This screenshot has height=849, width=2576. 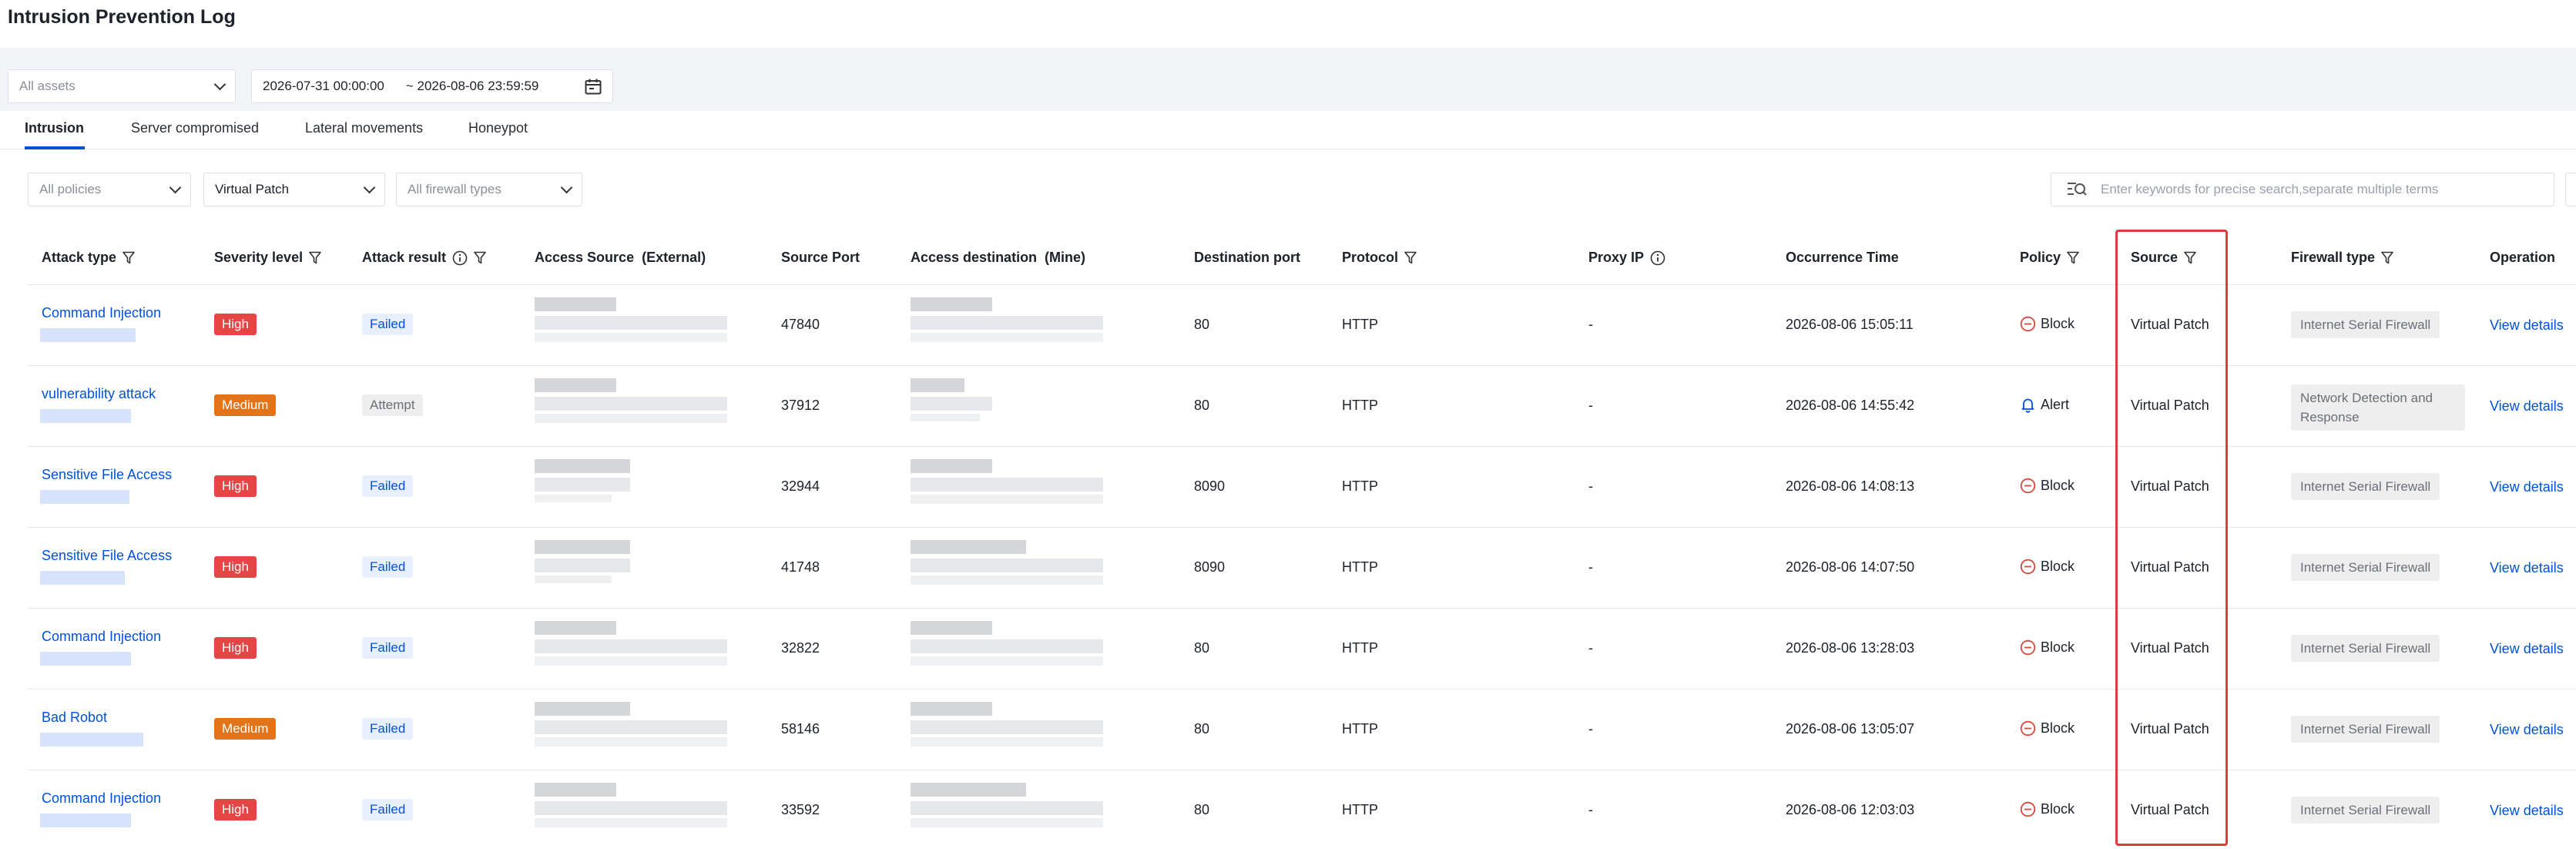 I want to click on tab-intrusion: Intrusion, so click(x=54, y=128).